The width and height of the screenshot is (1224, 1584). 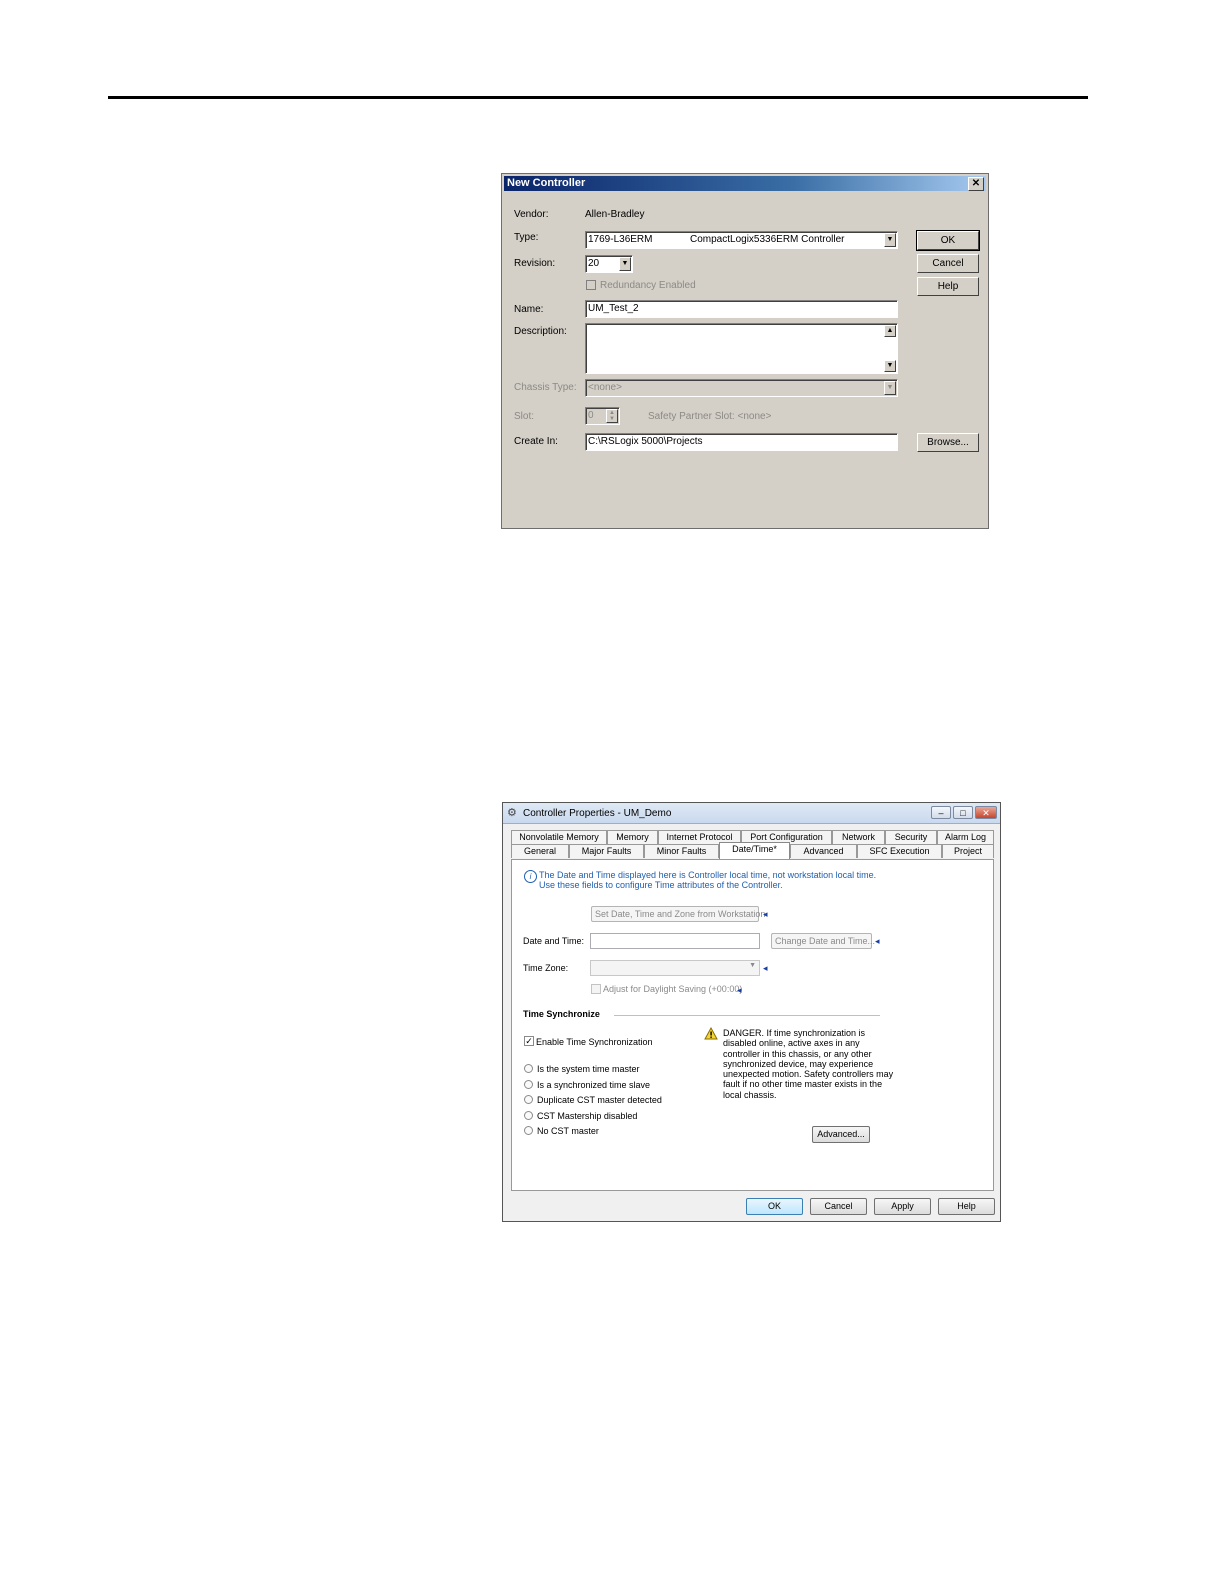 What do you see at coordinates (673, 989) in the screenshot?
I see `daylight-saving-label: Adjust for Daylight Saving (+00:00)` at bounding box center [673, 989].